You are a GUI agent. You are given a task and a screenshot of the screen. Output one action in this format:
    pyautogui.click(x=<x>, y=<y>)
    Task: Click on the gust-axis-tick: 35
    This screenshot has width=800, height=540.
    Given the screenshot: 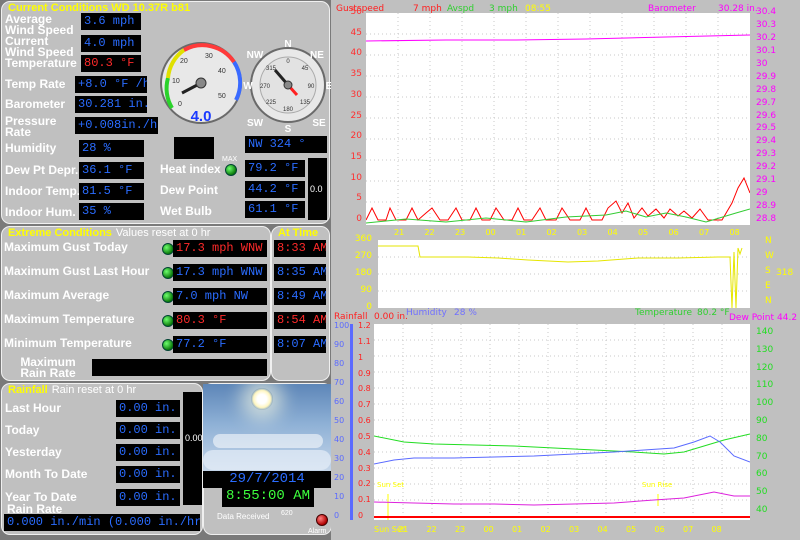 What is the action you would take?
    pyautogui.click(x=356, y=74)
    